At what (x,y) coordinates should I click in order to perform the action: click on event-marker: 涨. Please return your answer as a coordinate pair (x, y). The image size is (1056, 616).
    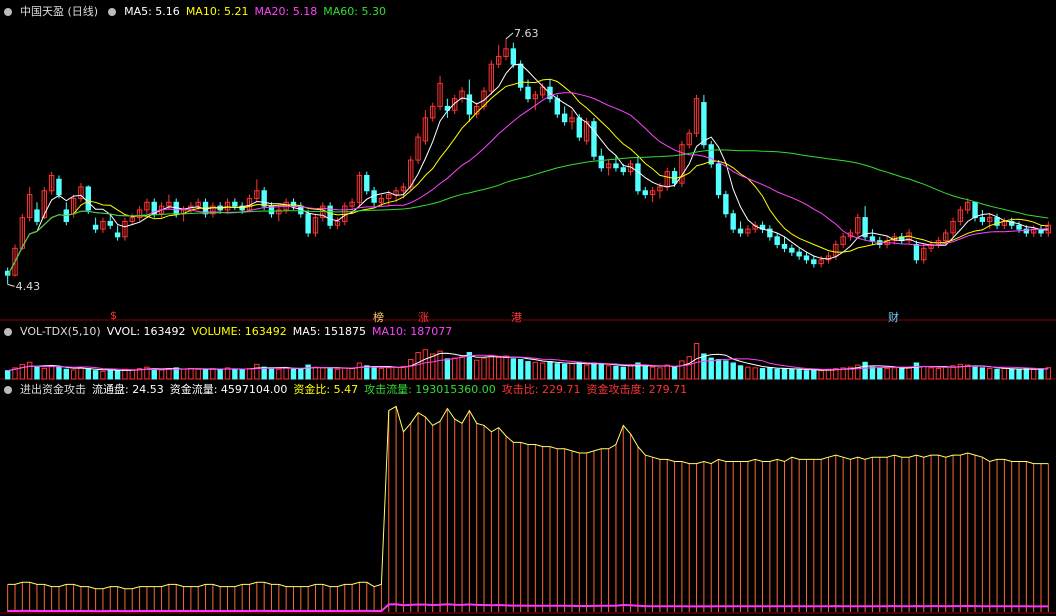
    Looking at the image, I should click on (423, 317).